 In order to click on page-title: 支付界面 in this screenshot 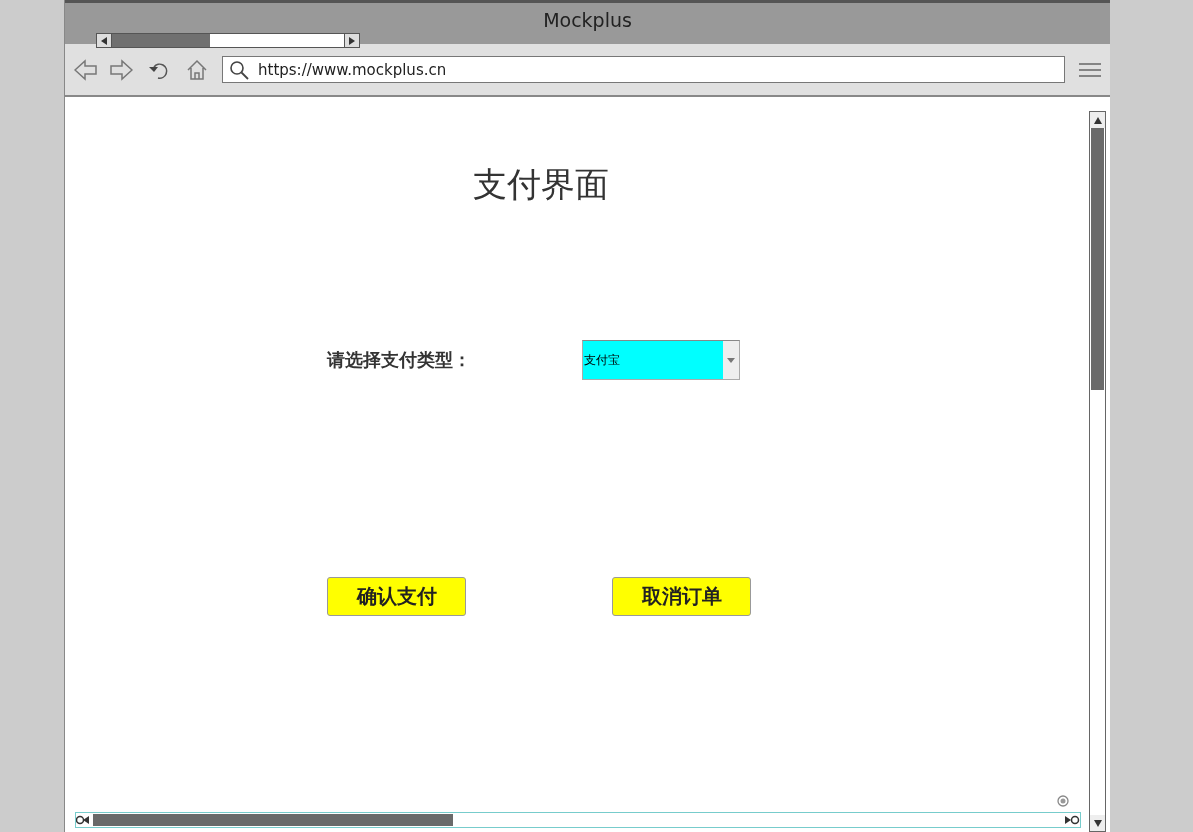, I will do `click(541, 184)`.